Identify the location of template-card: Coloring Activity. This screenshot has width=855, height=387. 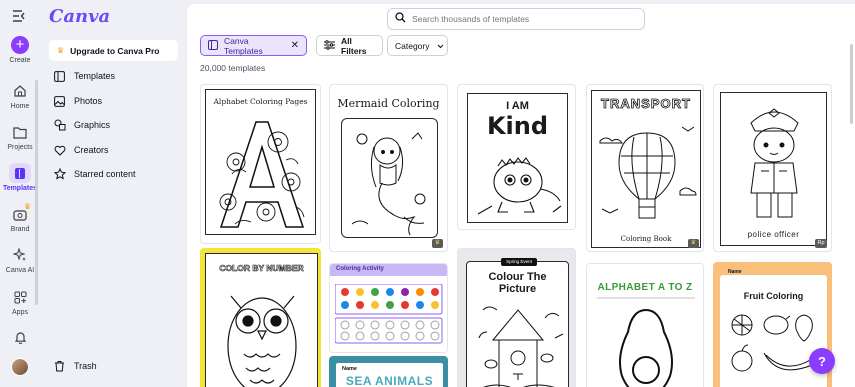
(388, 308).